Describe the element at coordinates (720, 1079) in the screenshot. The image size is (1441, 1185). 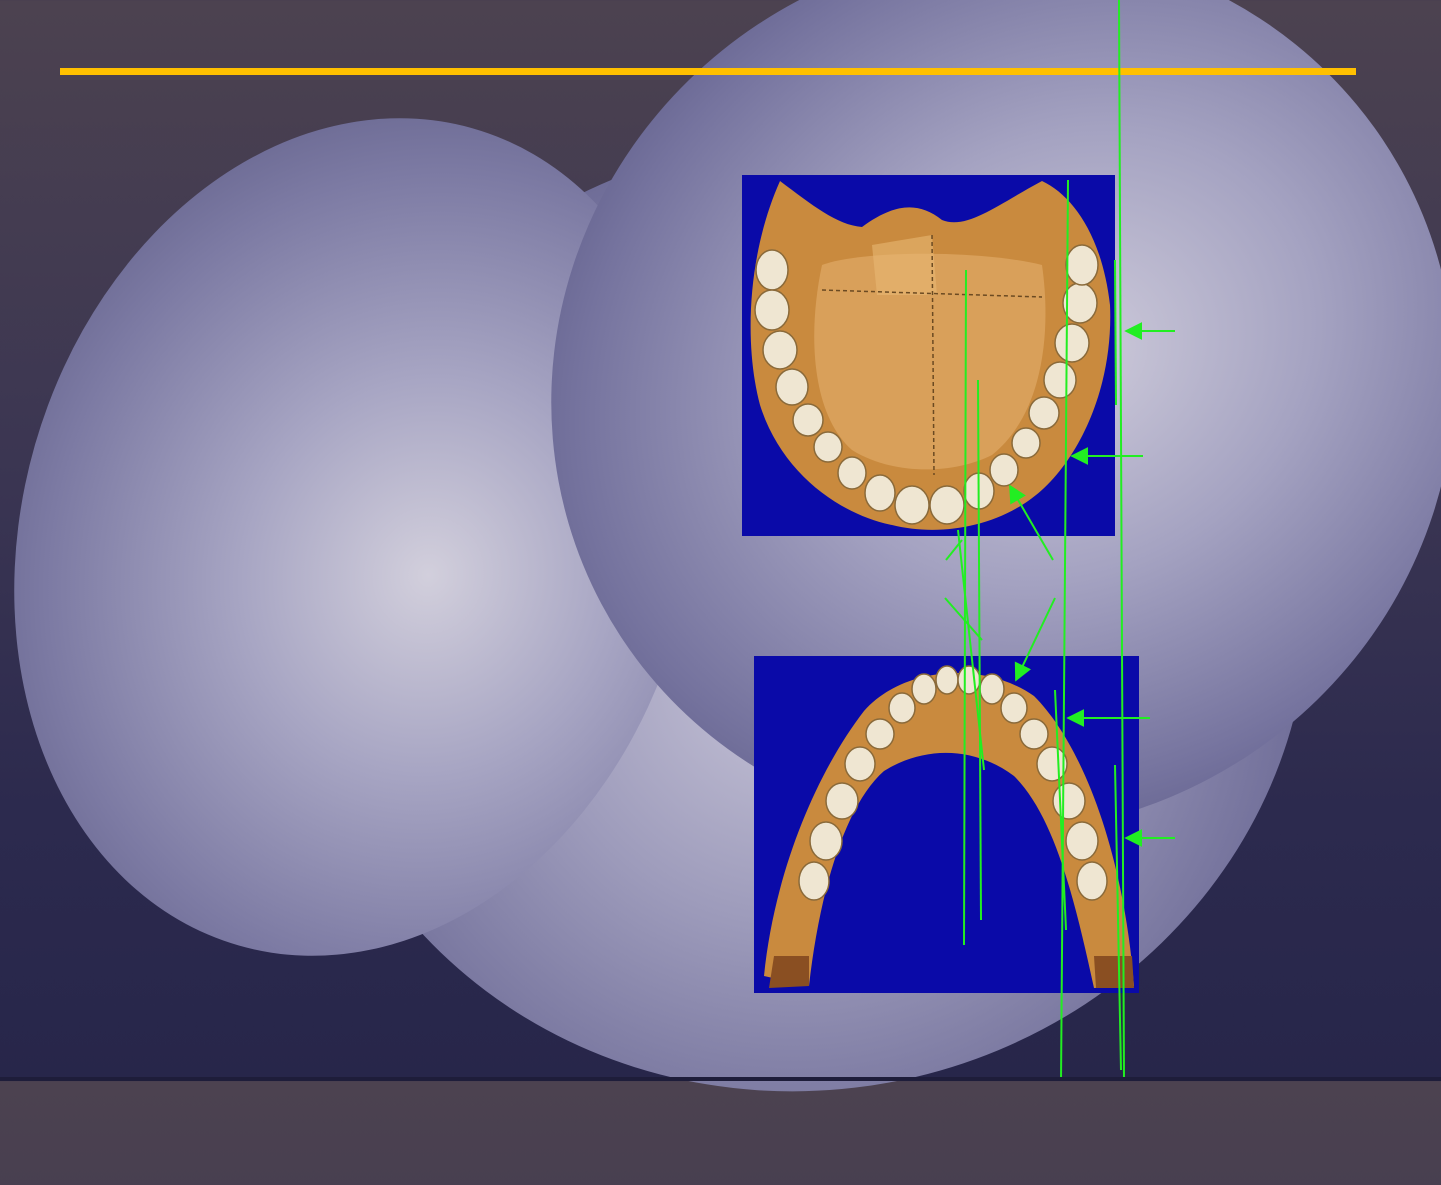
I see `slide-bottom-edge` at that location.